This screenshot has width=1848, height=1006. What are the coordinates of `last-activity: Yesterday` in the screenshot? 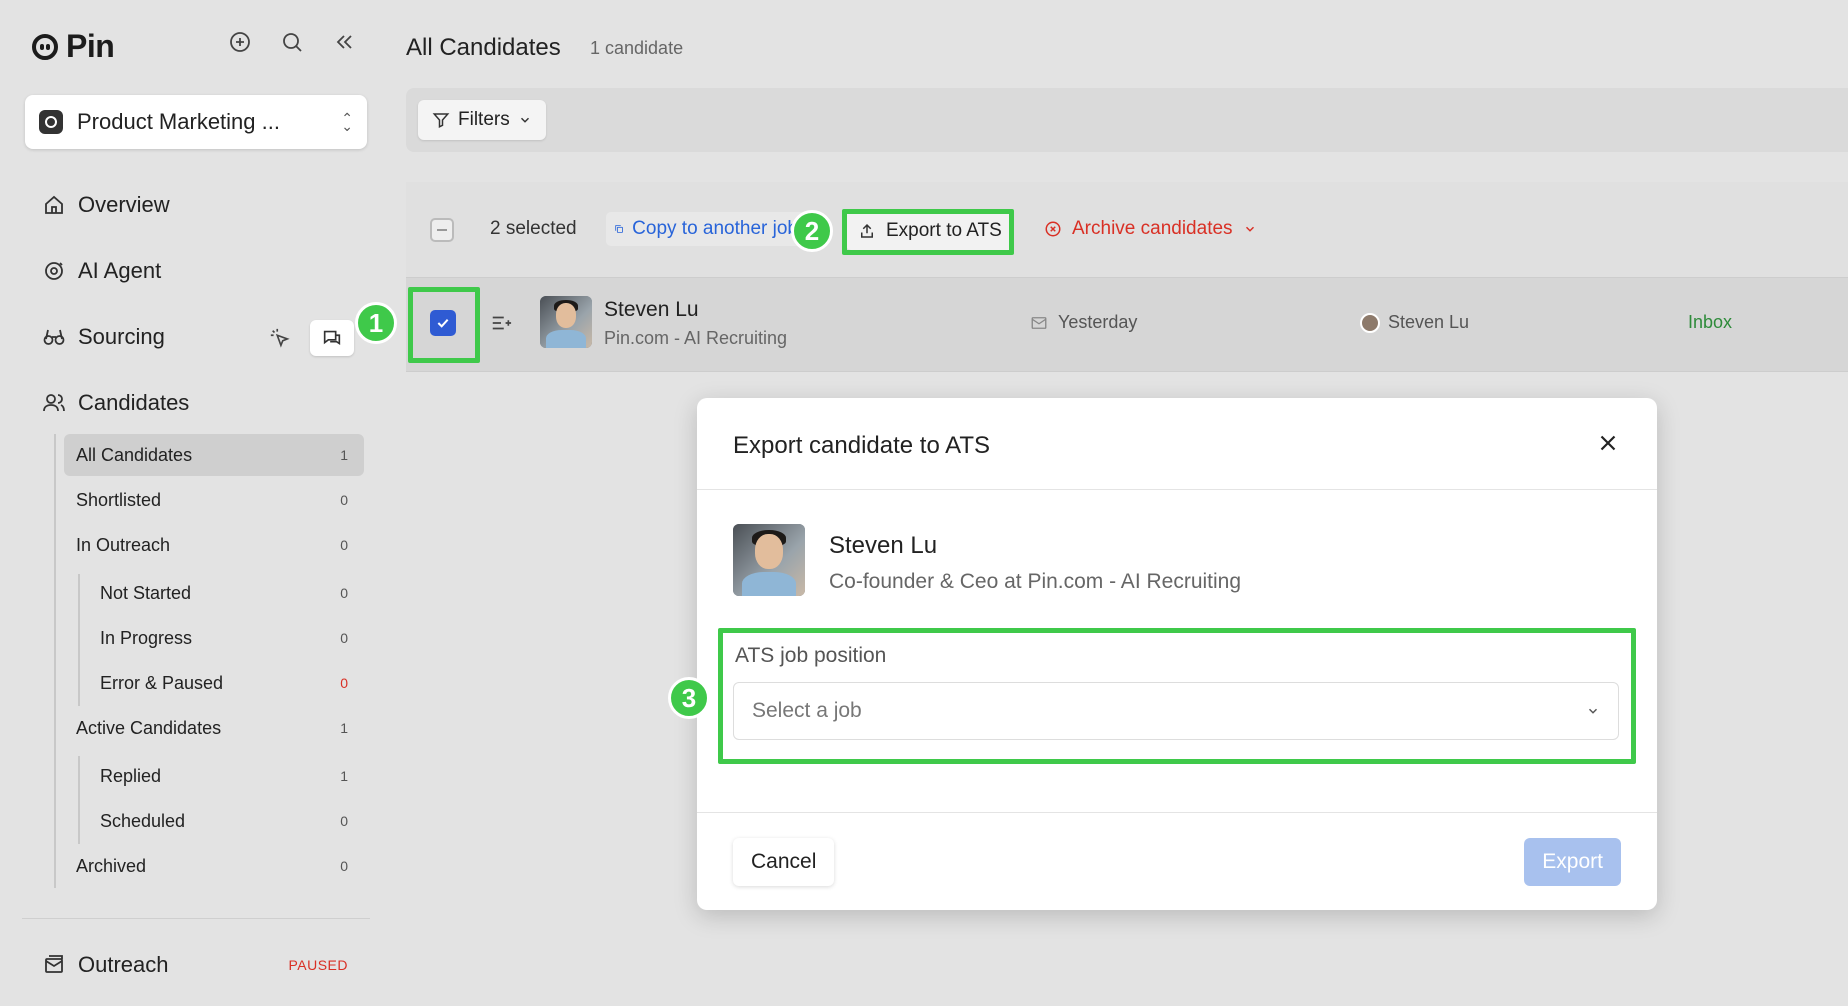 It's located at (1083, 322).